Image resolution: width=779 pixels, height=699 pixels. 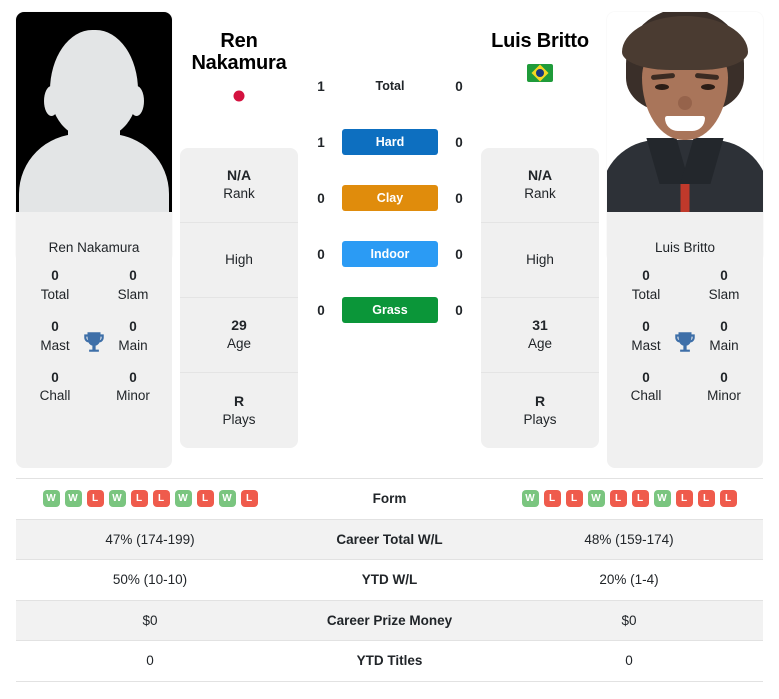 I want to click on stat-value-left: $0, so click(x=150, y=620).